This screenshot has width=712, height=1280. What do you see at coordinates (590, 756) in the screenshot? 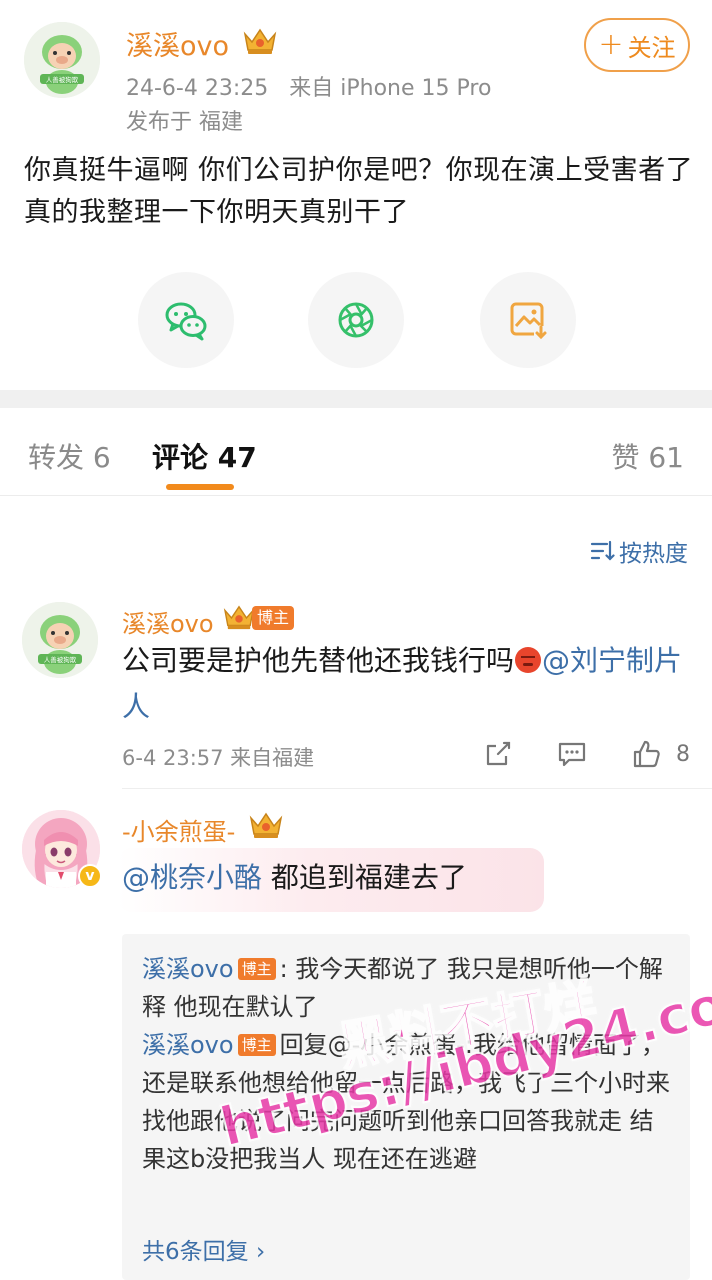
I see `comment-actions: 8` at bounding box center [590, 756].